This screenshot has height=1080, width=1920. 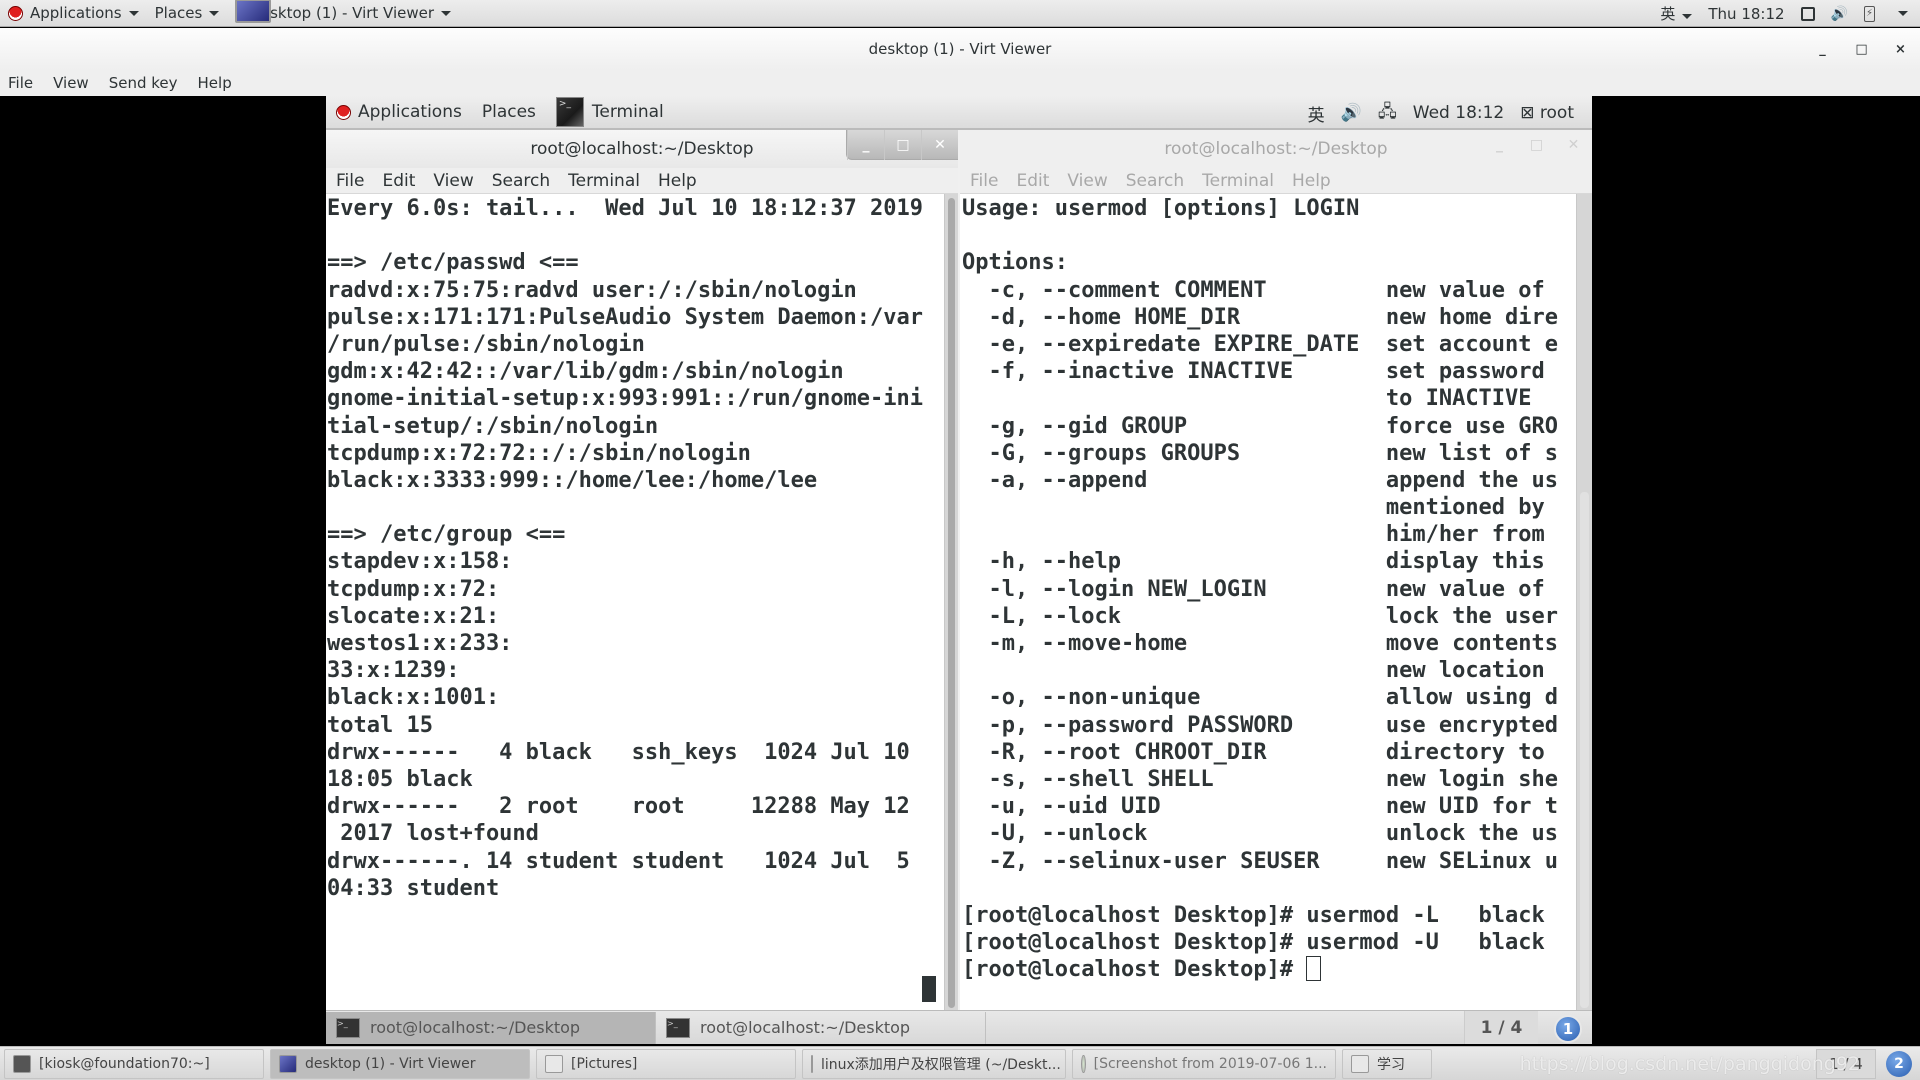 I want to click on notification-badge: 1, so click(x=1568, y=1029).